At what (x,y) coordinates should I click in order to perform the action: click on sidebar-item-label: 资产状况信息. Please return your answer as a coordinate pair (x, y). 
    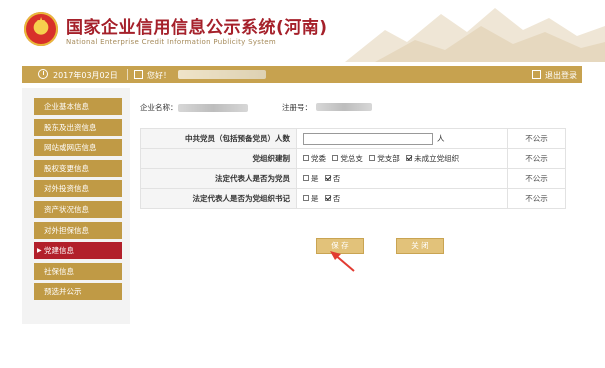
    Looking at the image, I should click on (66, 209).